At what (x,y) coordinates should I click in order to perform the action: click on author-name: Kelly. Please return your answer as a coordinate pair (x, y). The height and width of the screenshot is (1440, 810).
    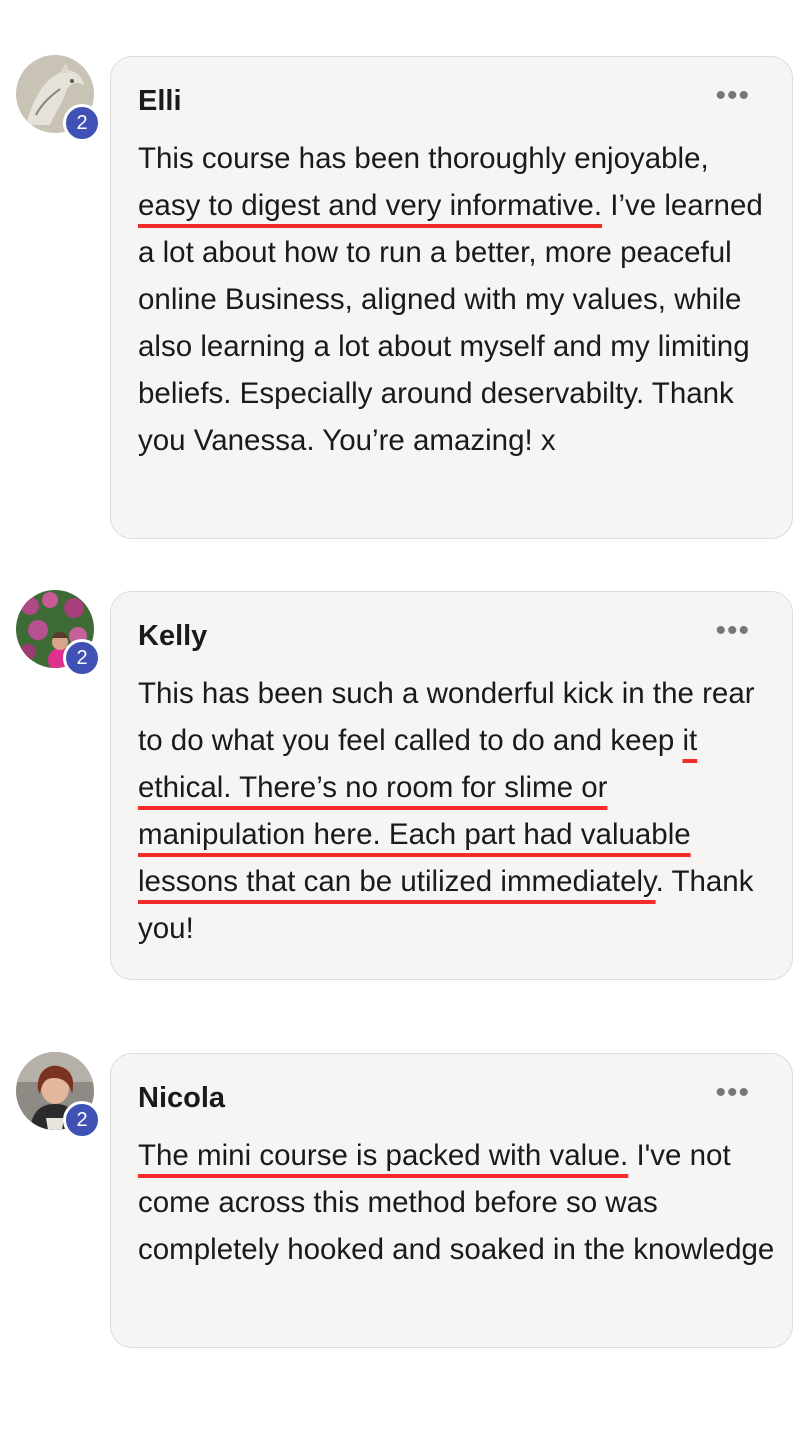
    Looking at the image, I should click on (172, 636).